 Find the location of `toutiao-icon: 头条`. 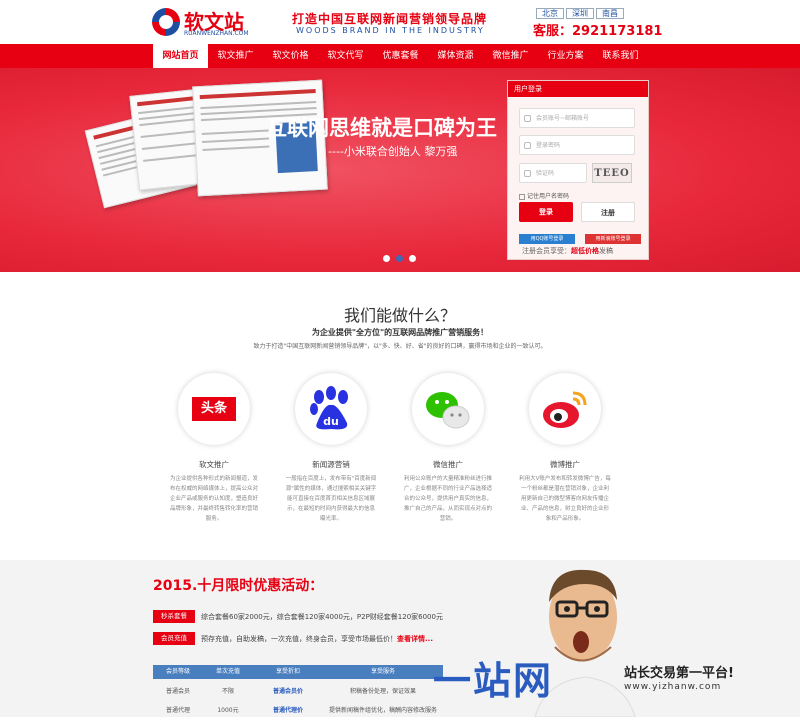

toutiao-icon: 头条 is located at coordinates (214, 409).